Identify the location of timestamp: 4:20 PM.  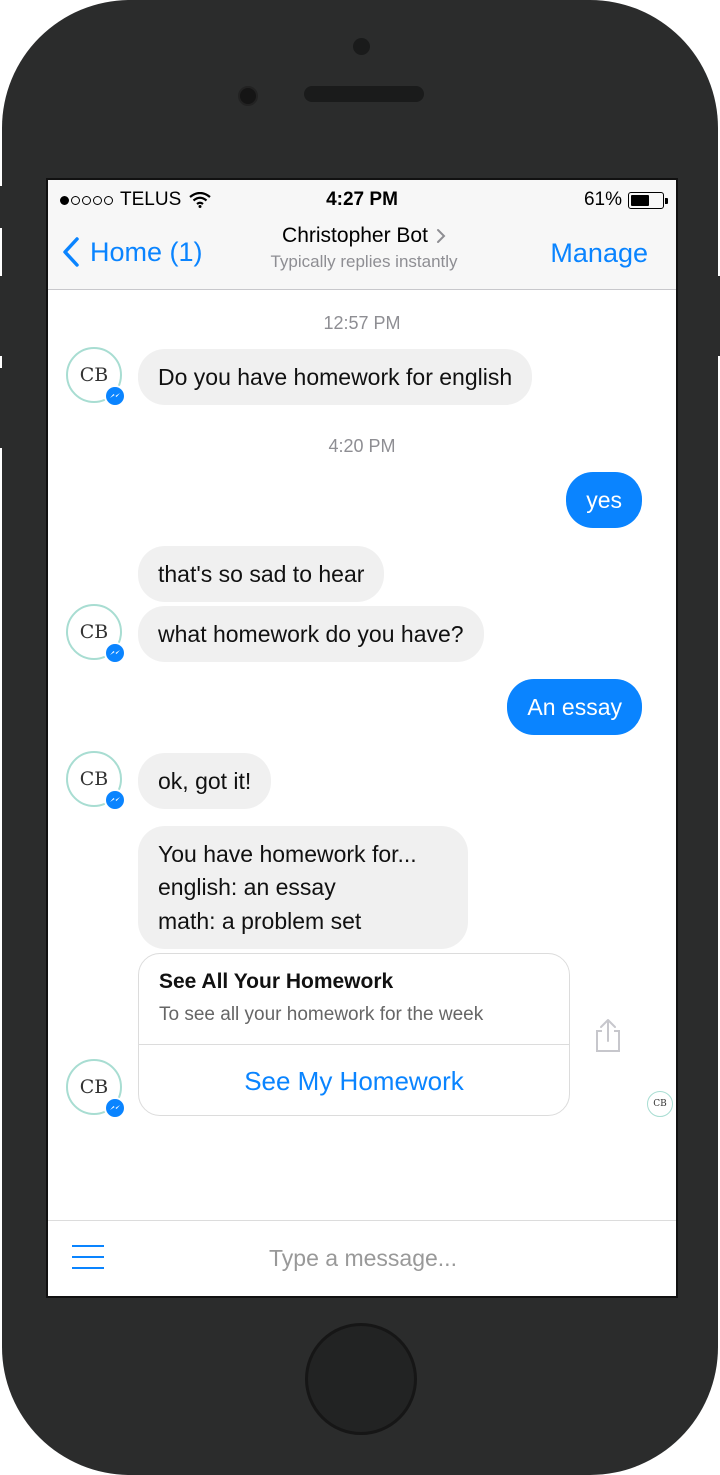
(362, 446).